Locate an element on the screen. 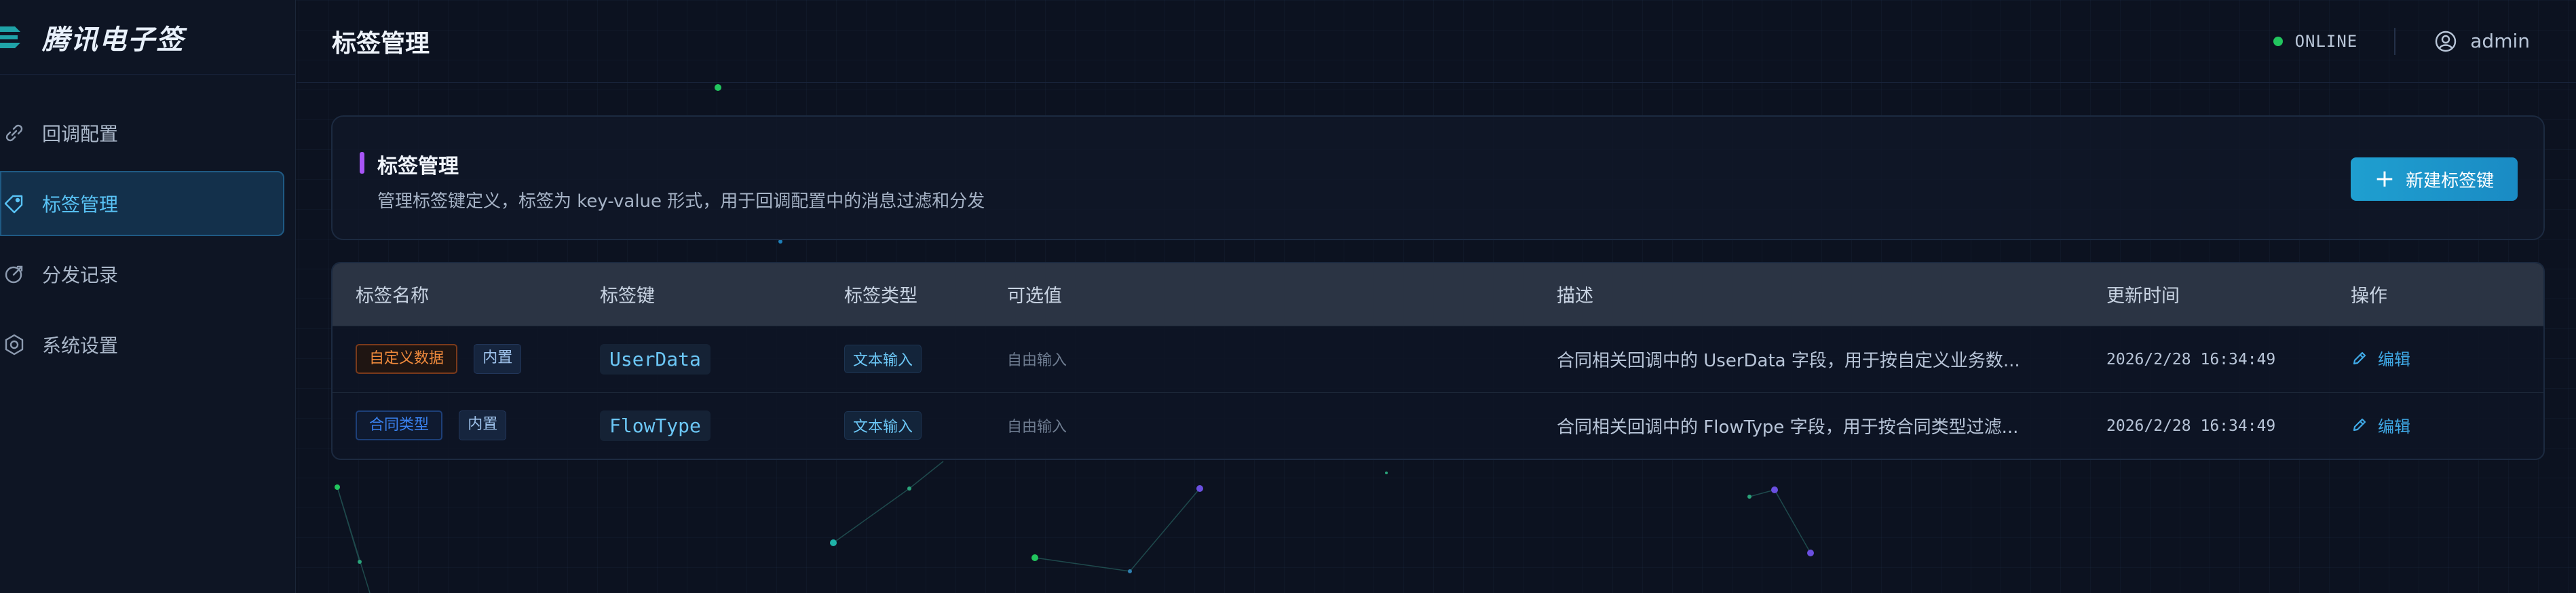 The width and height of the screenshot is (2576, 593). tag-name-cell: 自定义数据 内置 is located at coordinates (455, 359).